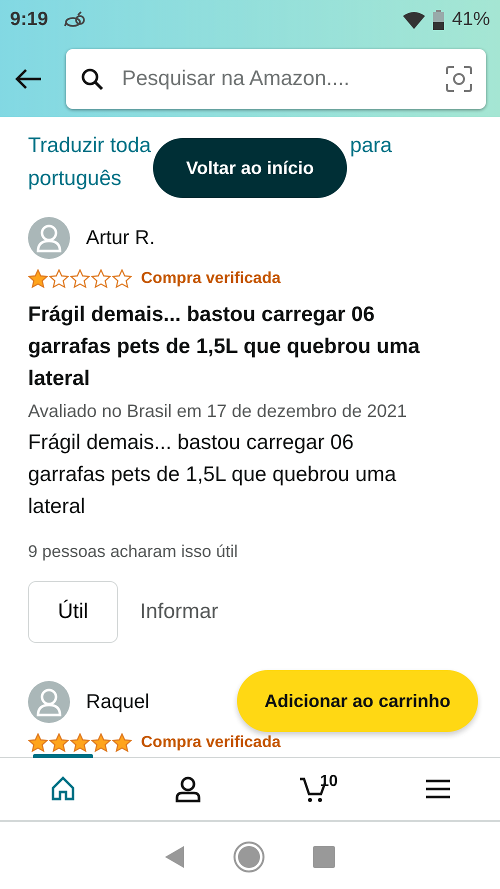 The width and height of the screenshot is (500, 889). I want to click on review-title: Frágil demais... bastou carregar 06 garrafas pets de 1,5L que quebrou uma lateral, so click(224, 347).